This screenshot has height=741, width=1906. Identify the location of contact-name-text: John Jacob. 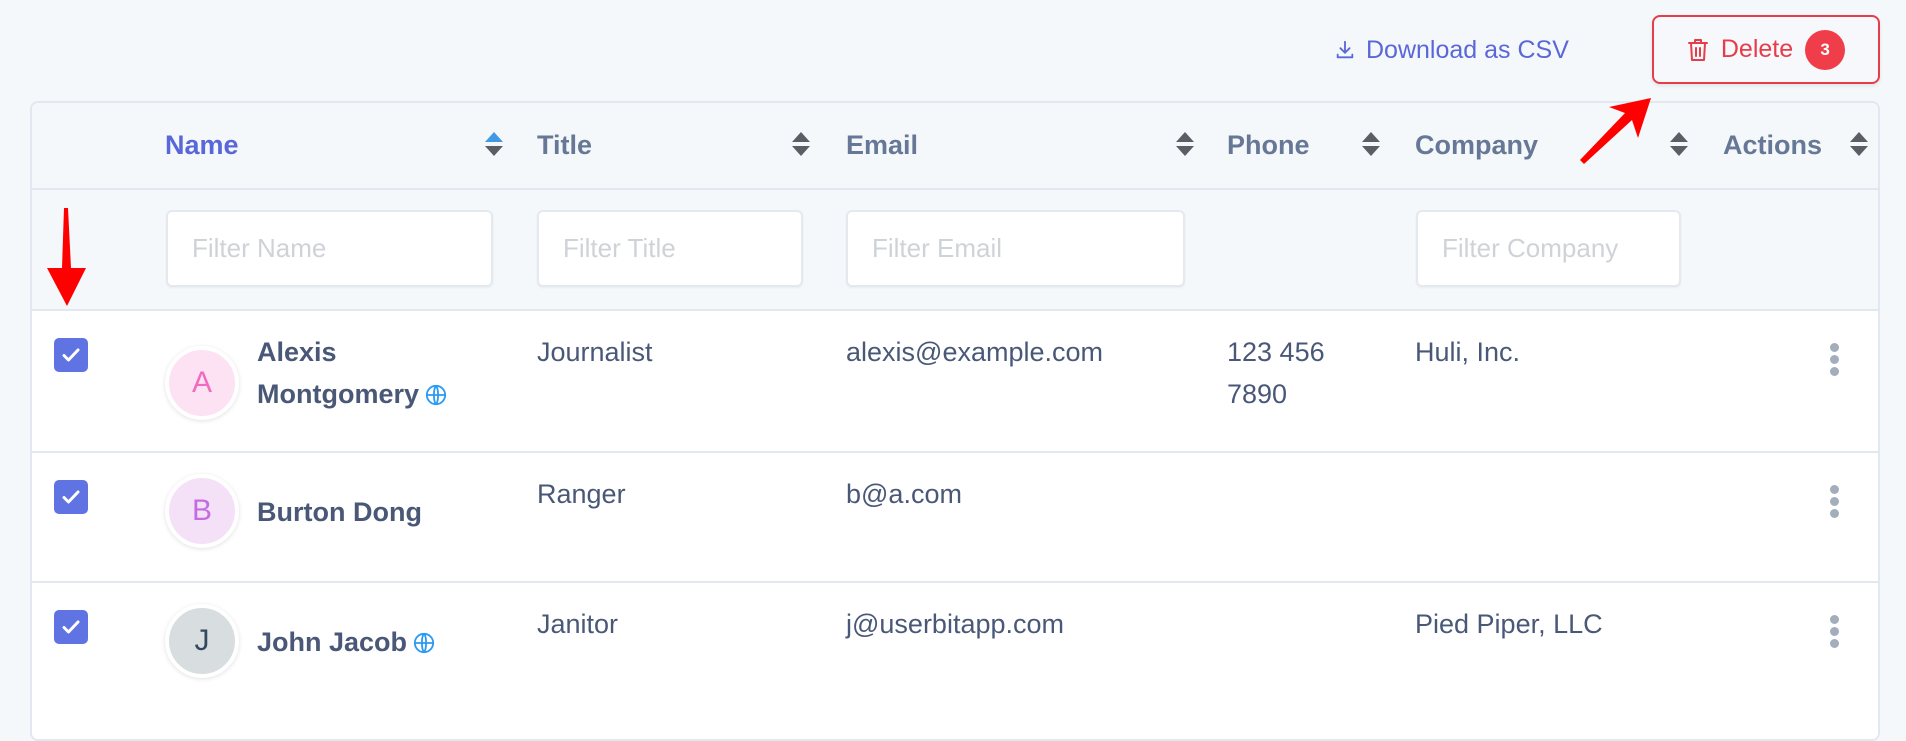
(332, 642).